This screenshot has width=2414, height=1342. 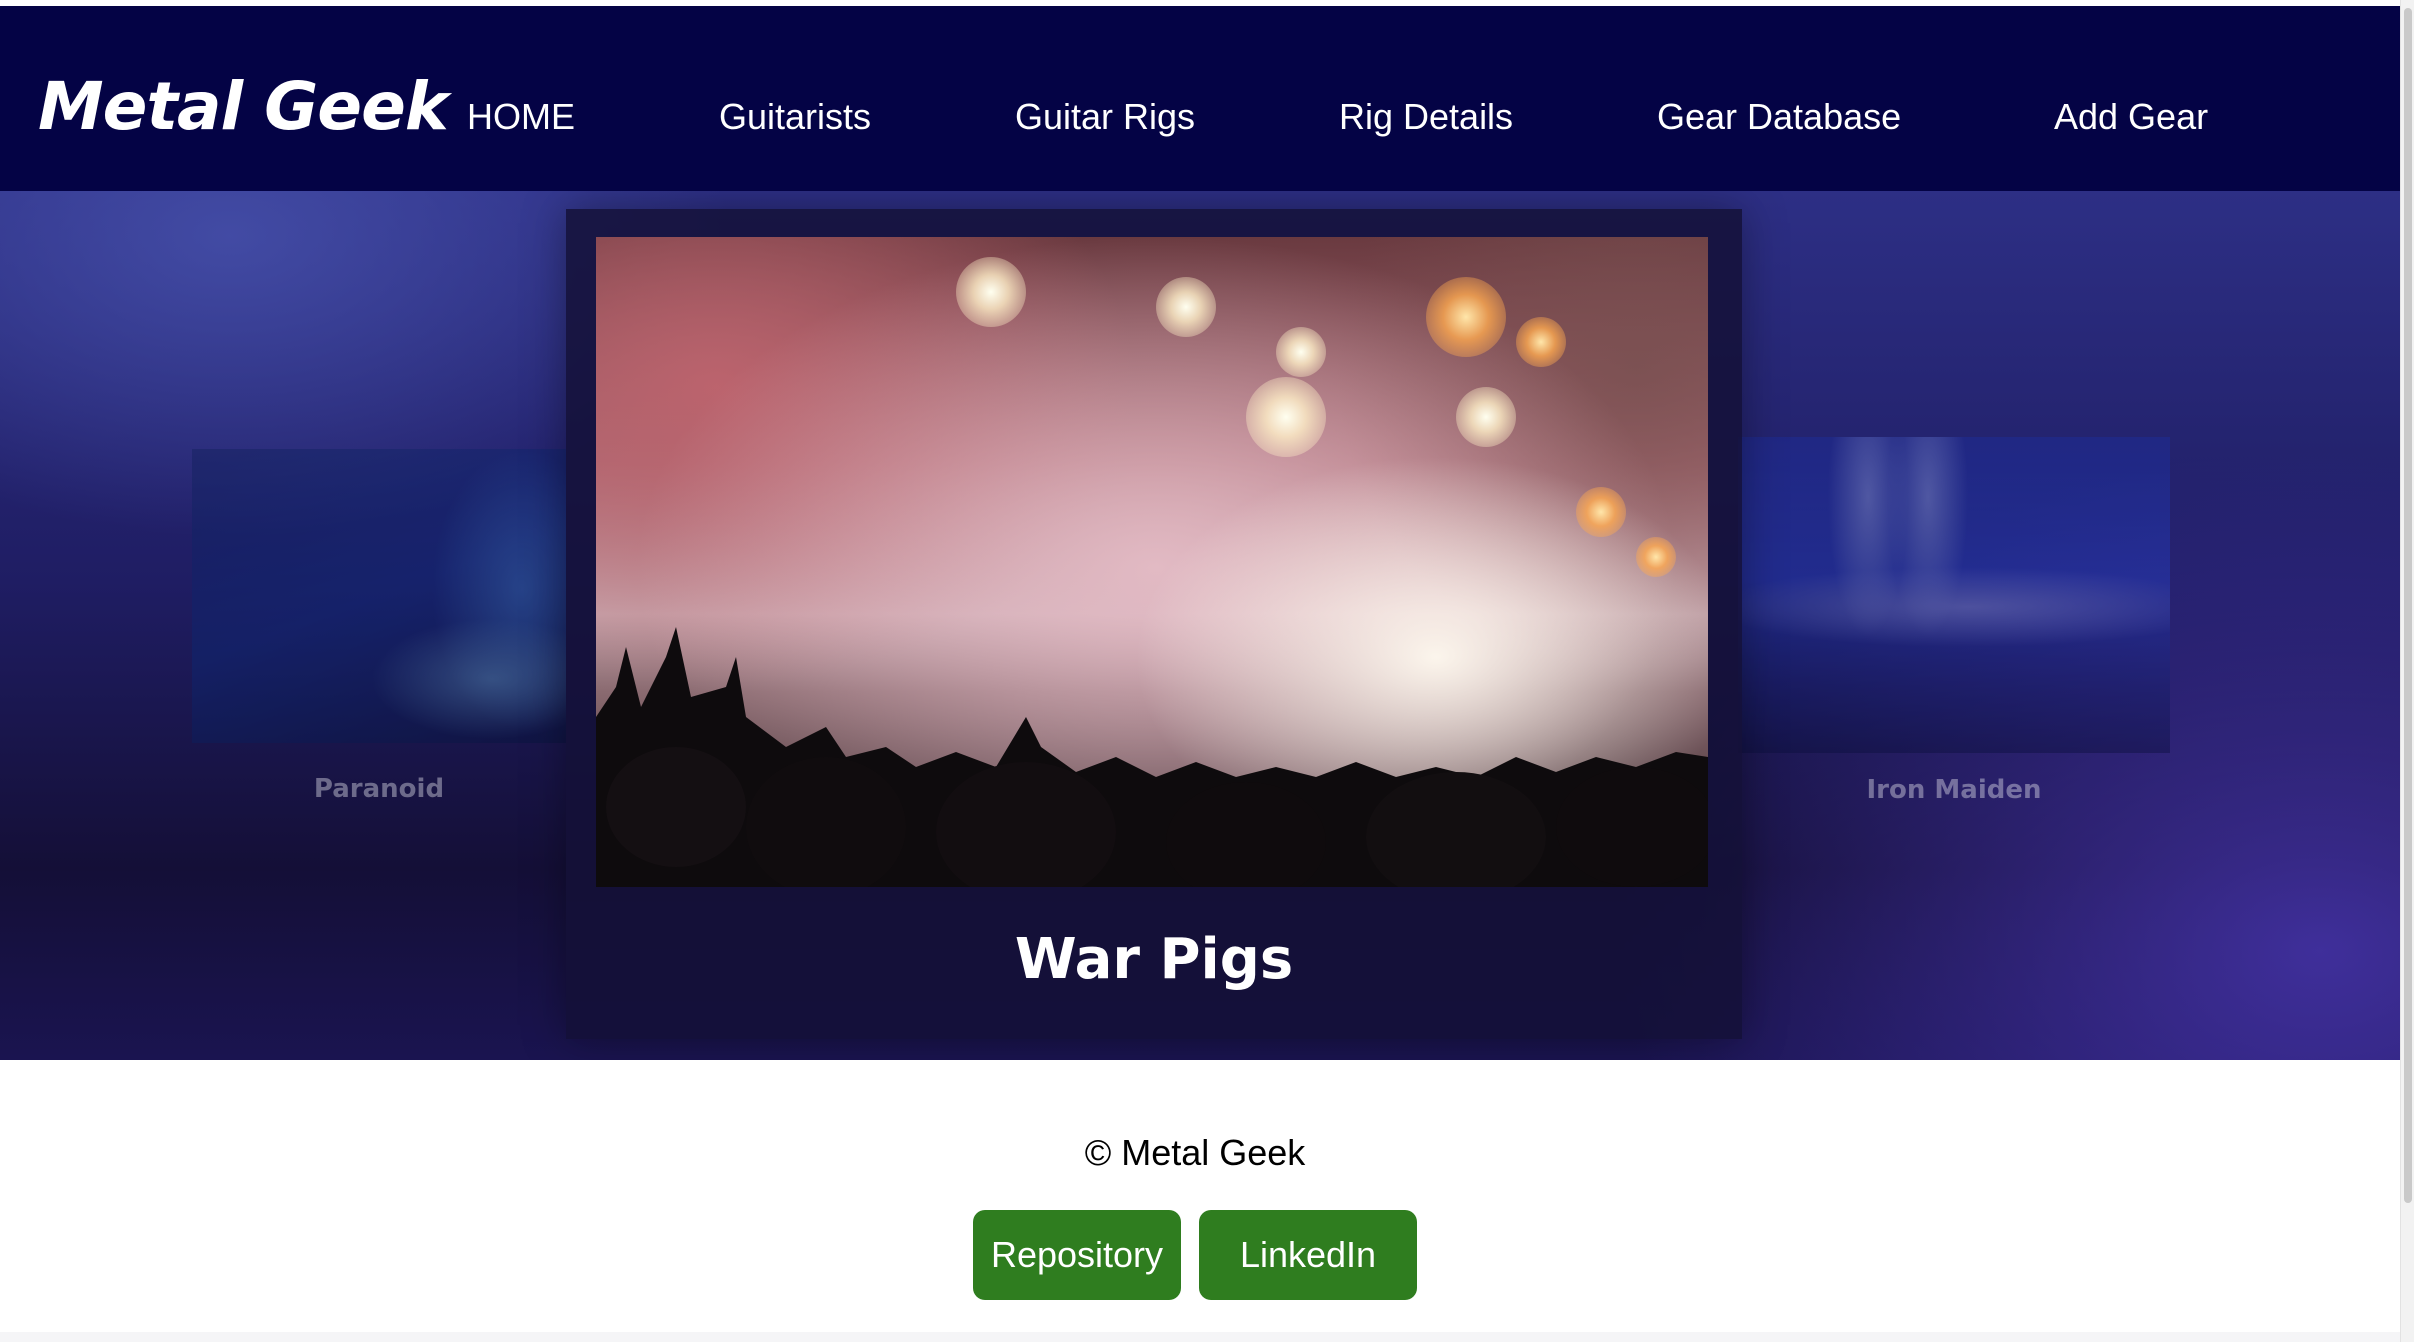 What do you see at coordinates (1954, 595) in the screenshot?
I see `slide-next-image` at bounding box center [1954, 595].